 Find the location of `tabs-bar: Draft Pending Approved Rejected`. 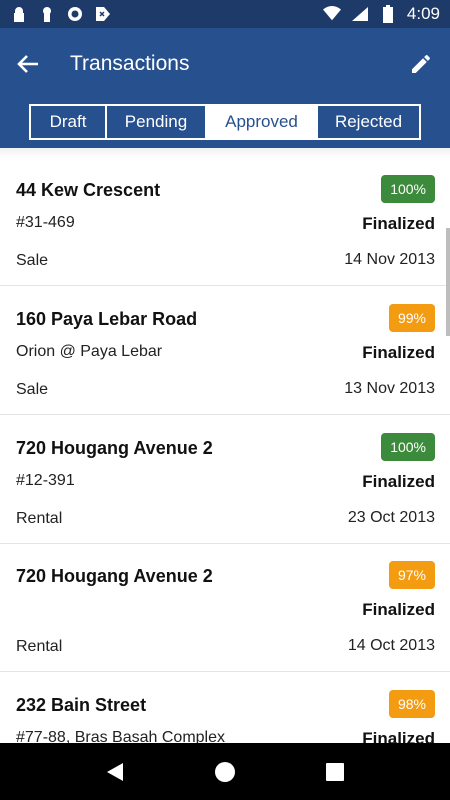

tabs-bar: Draft Pending Approved Rejected is located at coordinates (225, 124).